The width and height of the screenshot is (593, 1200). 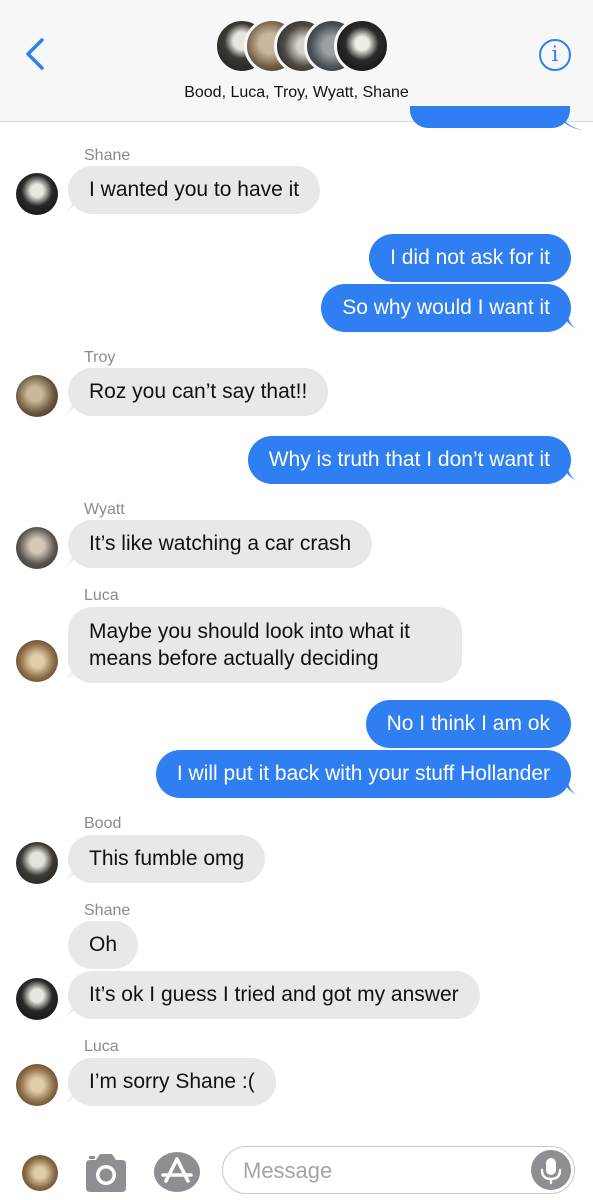 I want to click on message-input, so click(x=383, y=1170).